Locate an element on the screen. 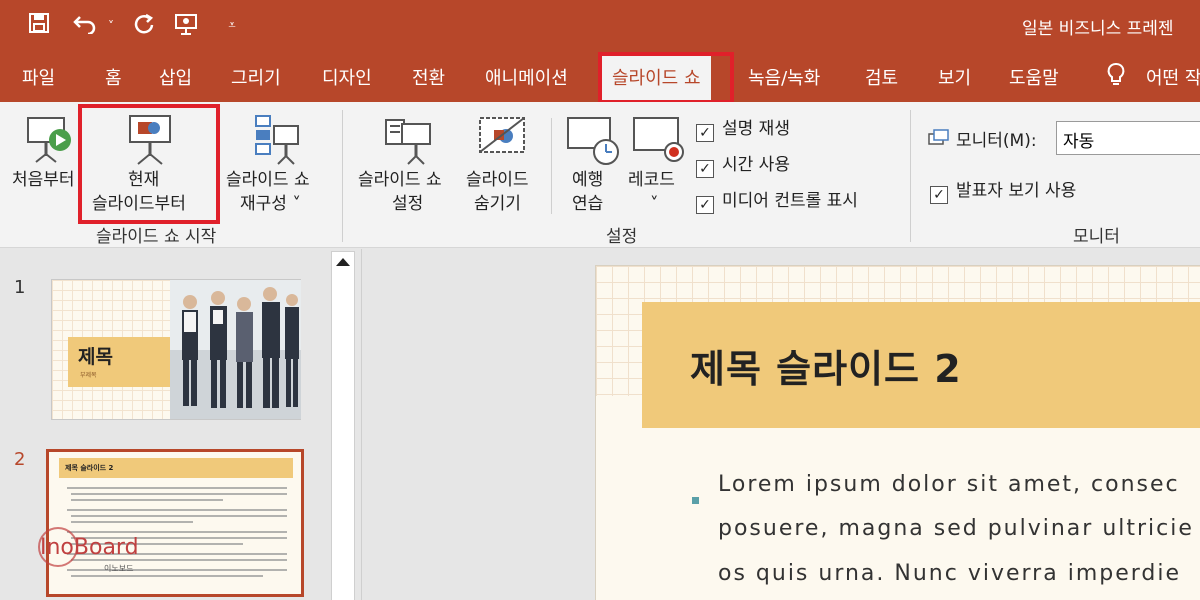  play-narrations-label: 설명 재생 is located at coordinates (756, 129).